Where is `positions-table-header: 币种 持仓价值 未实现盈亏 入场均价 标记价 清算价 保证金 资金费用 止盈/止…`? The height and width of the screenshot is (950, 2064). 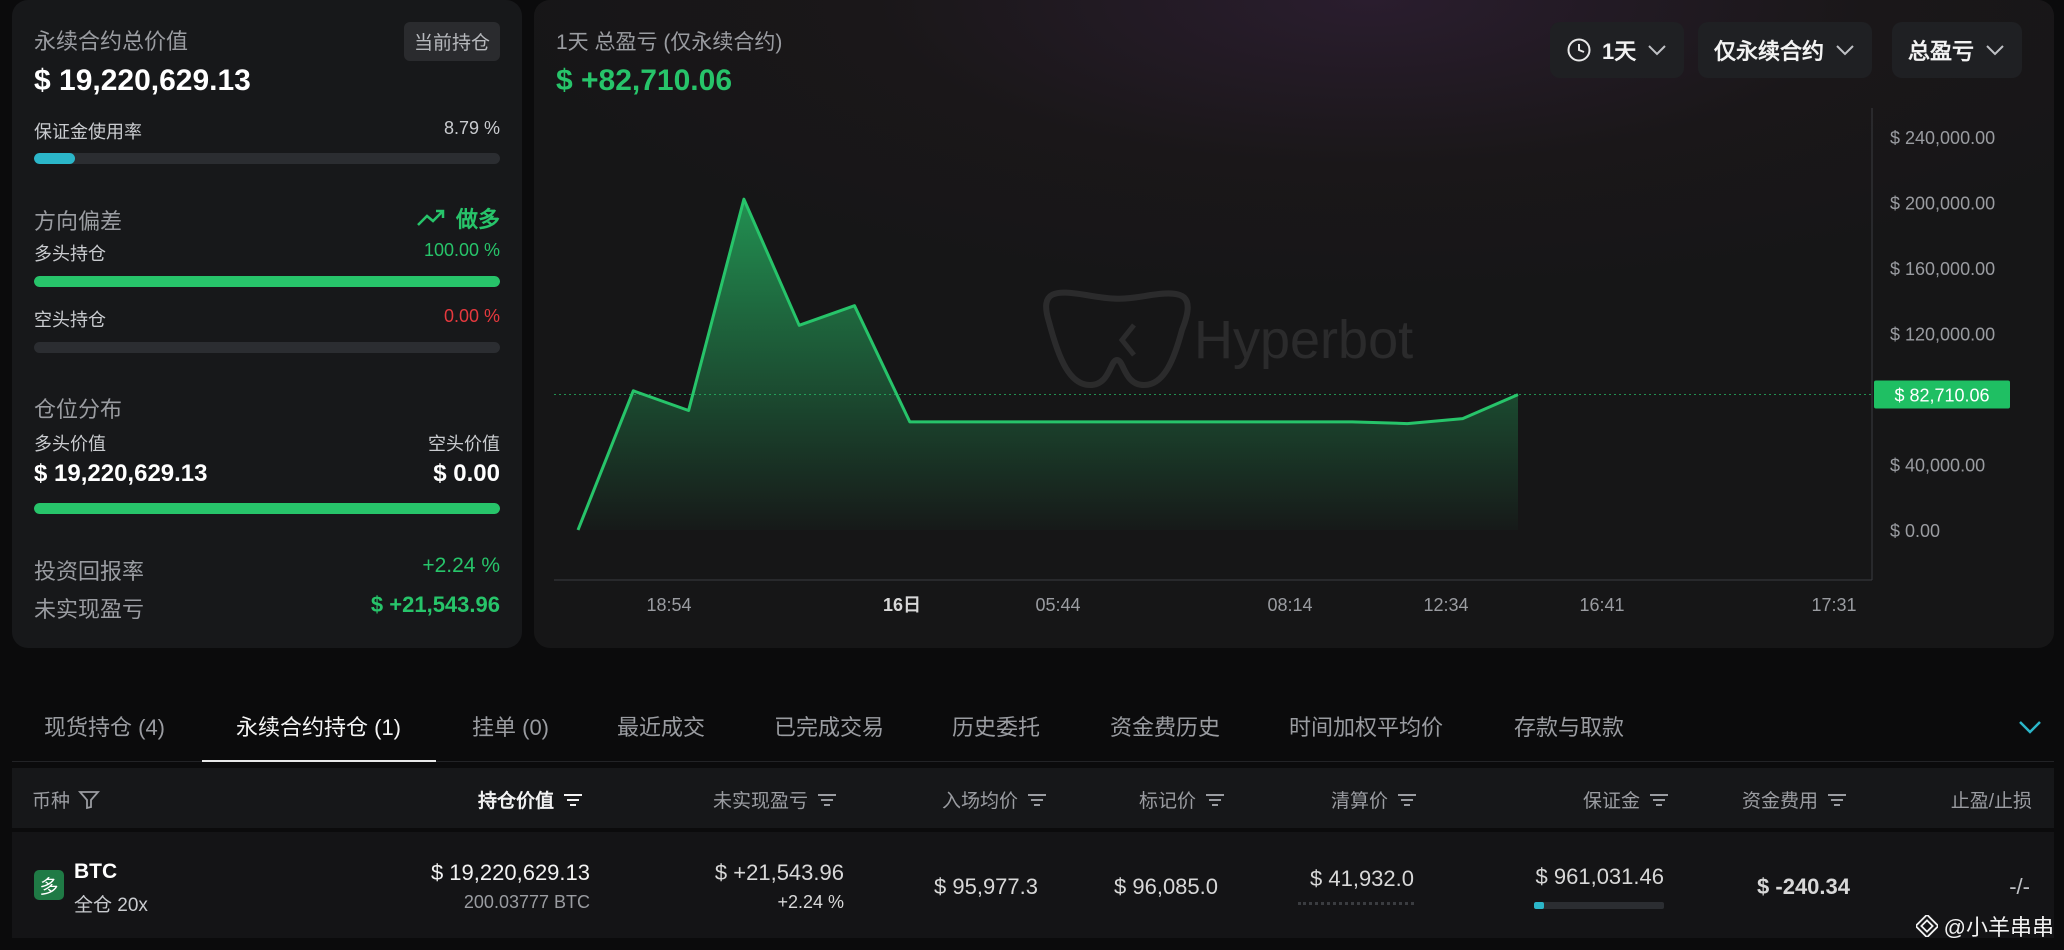 positions-table-header: 币种 持仓价值 未实现盈亏 入场均价 标记价 清算价 保证金 资金费用 止盈/止… is located at coordinates (1033, 798).